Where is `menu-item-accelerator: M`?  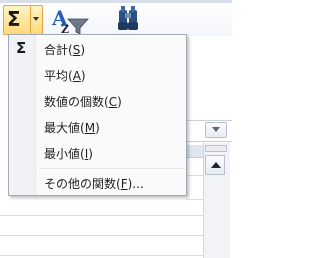 menu-item-accelerator: M is located at coordinates (90, 128).